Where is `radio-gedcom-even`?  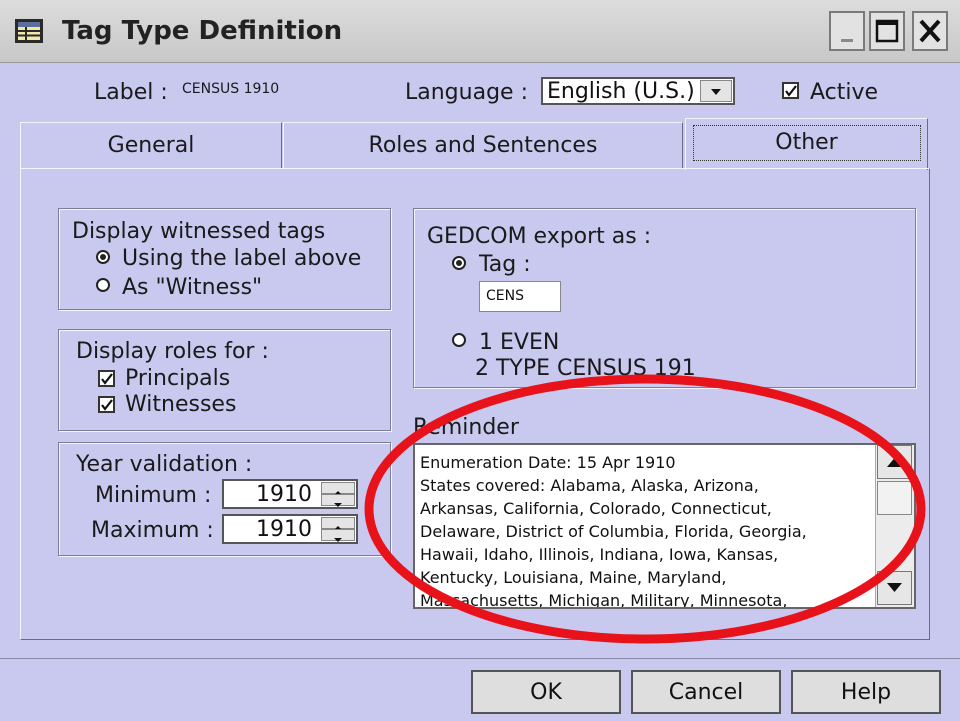 radio-gedcom-even is located at coordinates (459, 340).